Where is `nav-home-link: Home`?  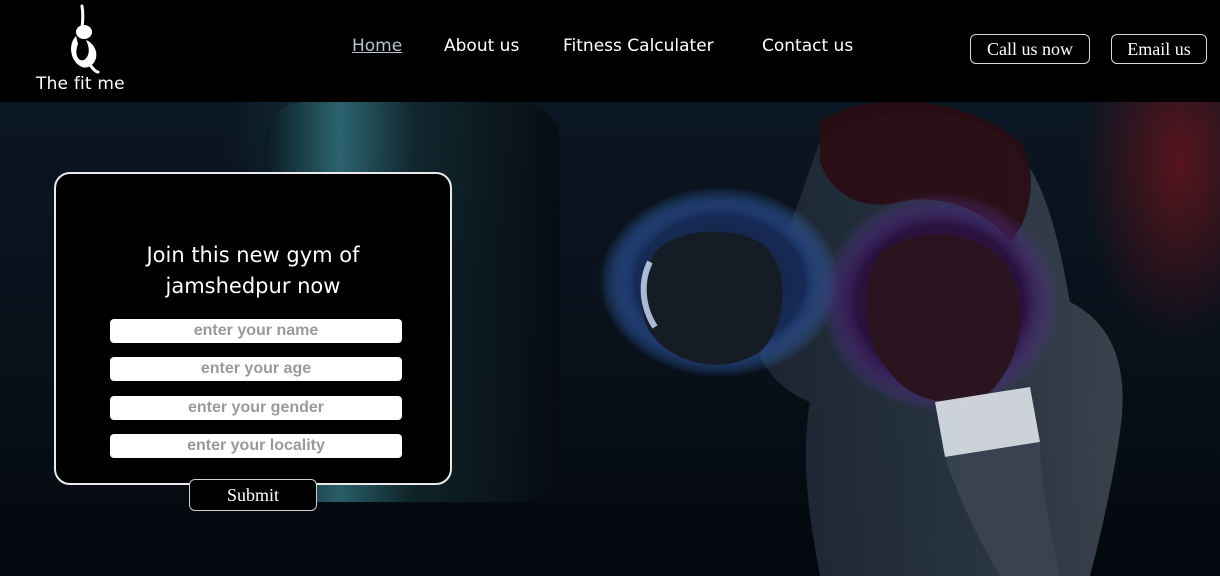 nav-home-link: Home is located at coordinates (377, 46).